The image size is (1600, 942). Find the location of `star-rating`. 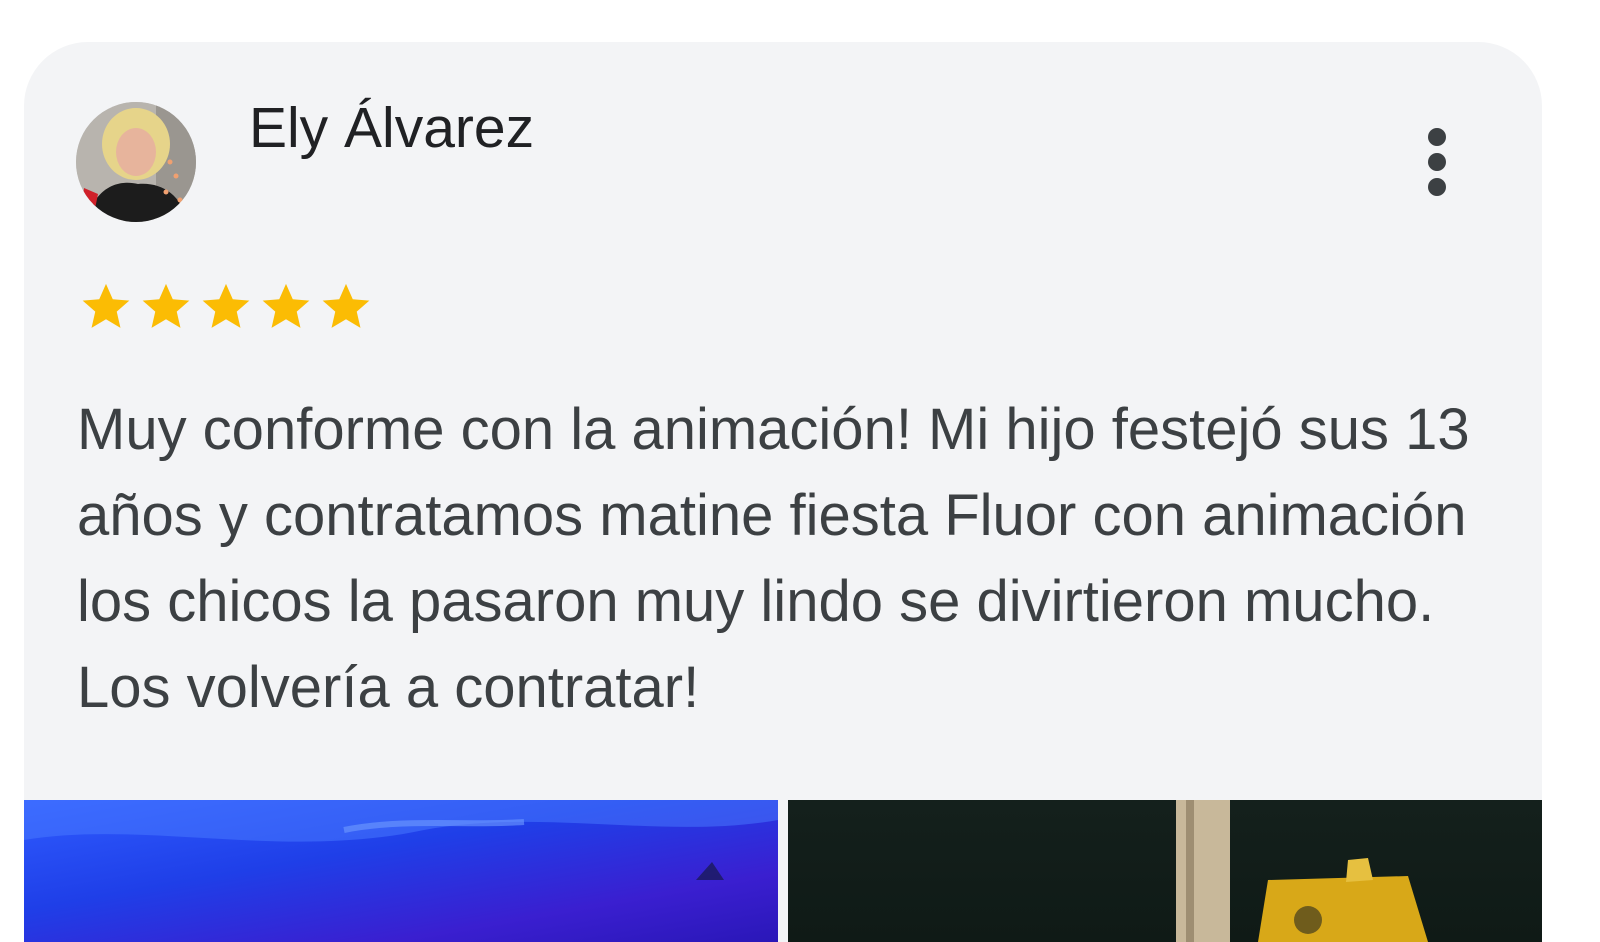

star-rating is located at coordinates (226, 306).